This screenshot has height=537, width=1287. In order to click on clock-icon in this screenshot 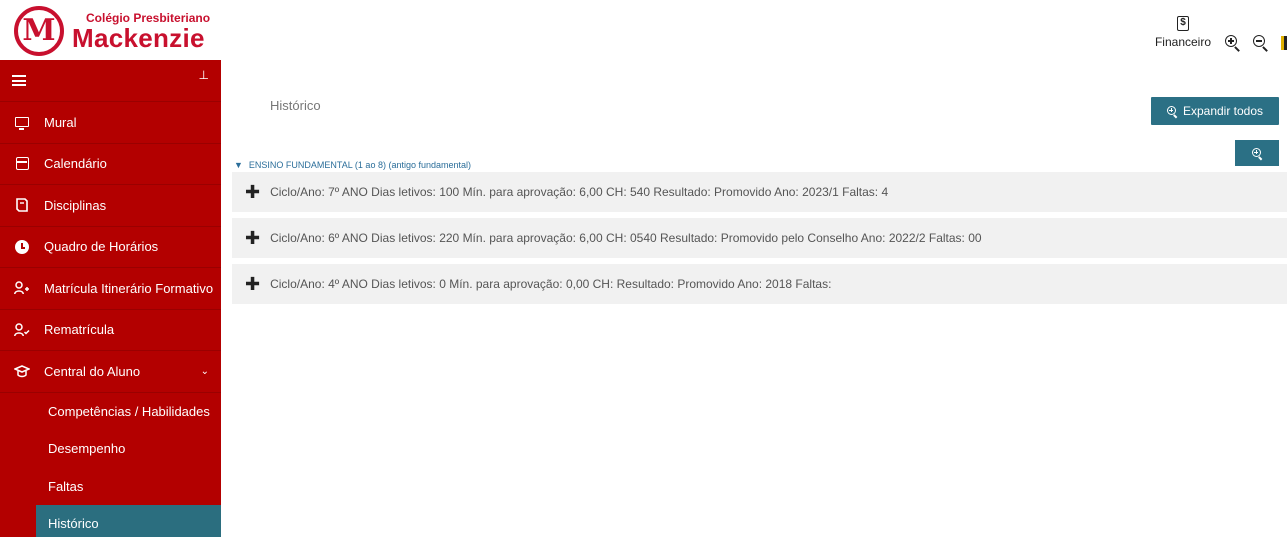, I will do `click(22, 247)`.